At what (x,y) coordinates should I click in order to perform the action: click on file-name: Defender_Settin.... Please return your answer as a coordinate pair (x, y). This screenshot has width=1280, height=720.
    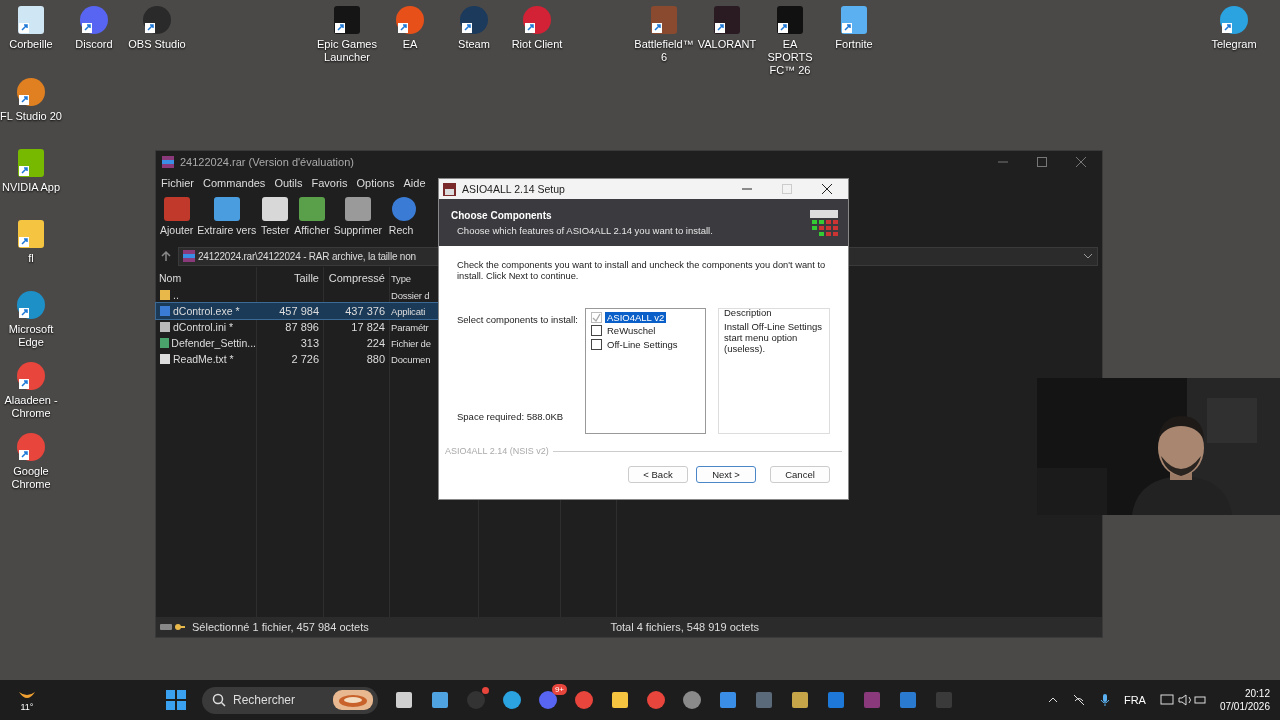
    Looking at the image, I should click on (213, 343).